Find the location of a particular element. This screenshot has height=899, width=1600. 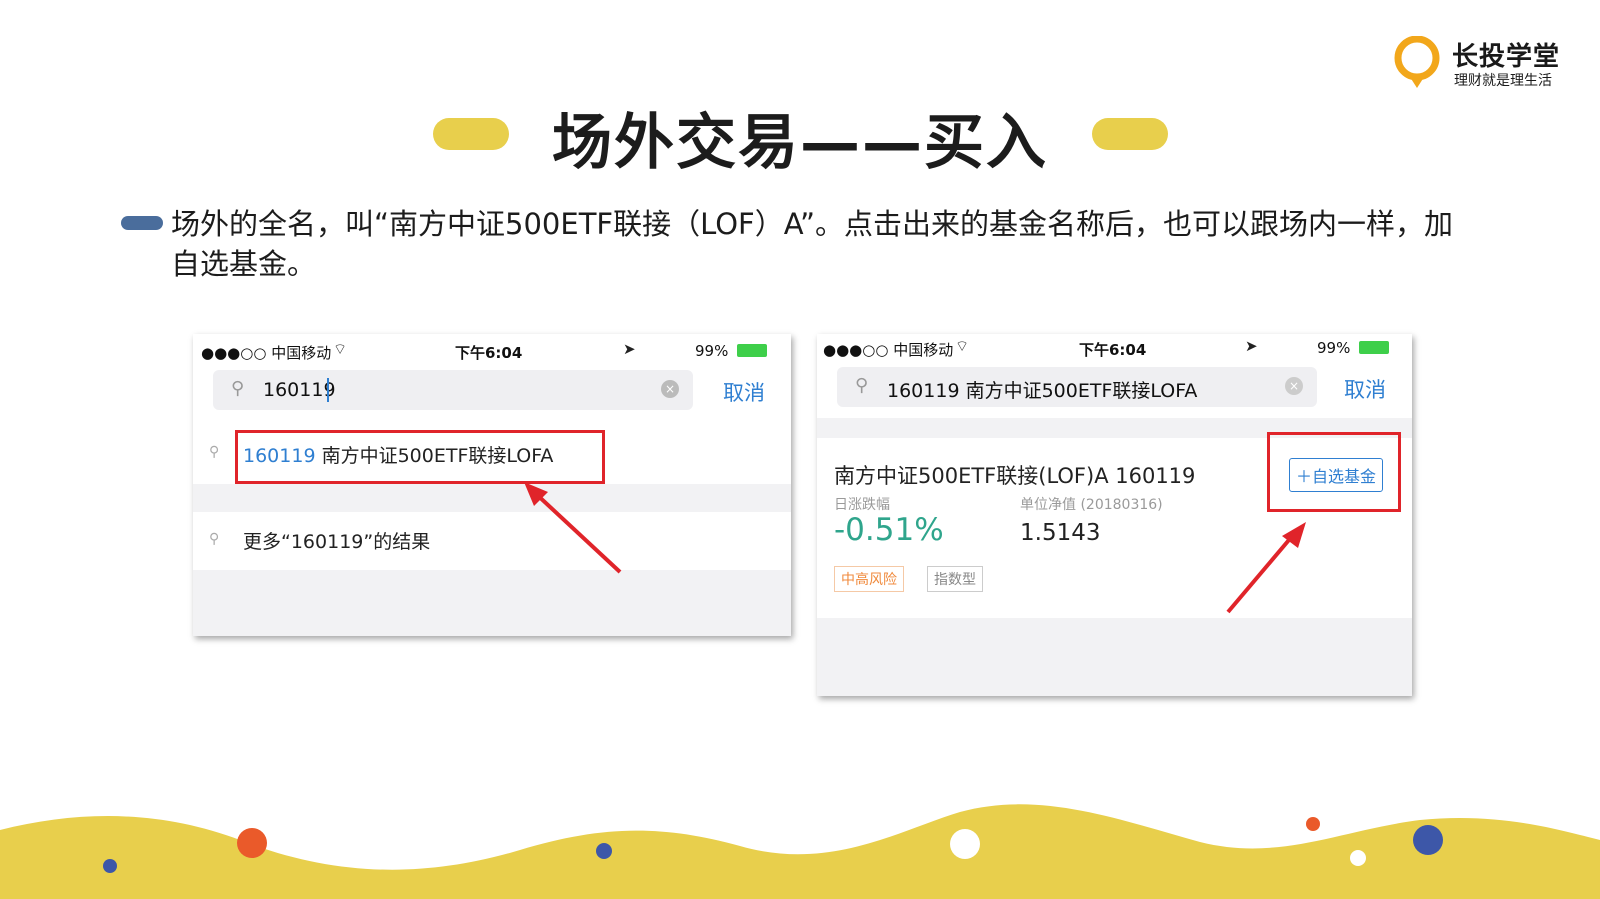

section-divider is located at coordinates (492, 498).